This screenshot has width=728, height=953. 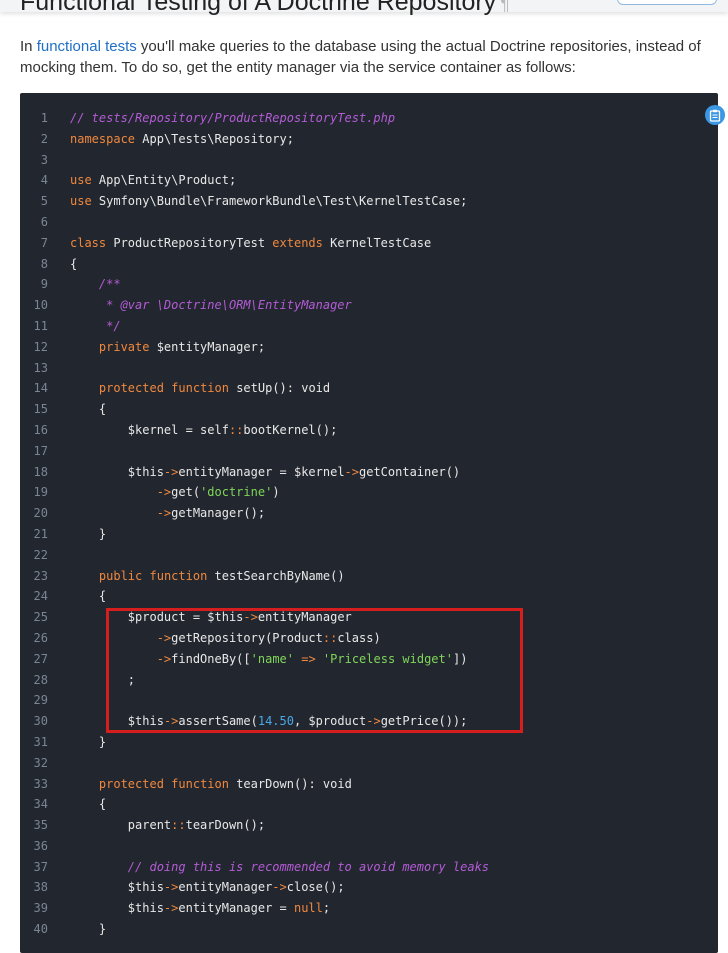 I want to click on line-number: 33, so click(x=40, y=783).